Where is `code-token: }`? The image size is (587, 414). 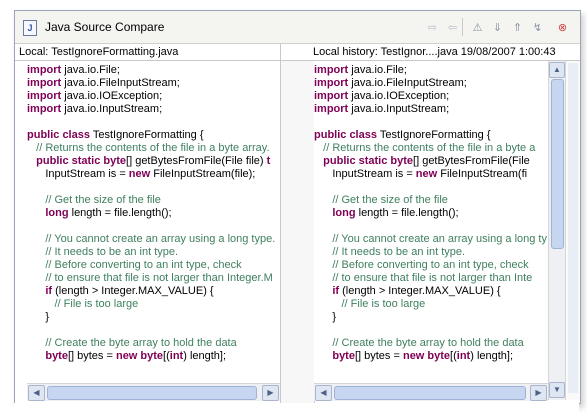 code-token: } is located at coordinates (38, 317).